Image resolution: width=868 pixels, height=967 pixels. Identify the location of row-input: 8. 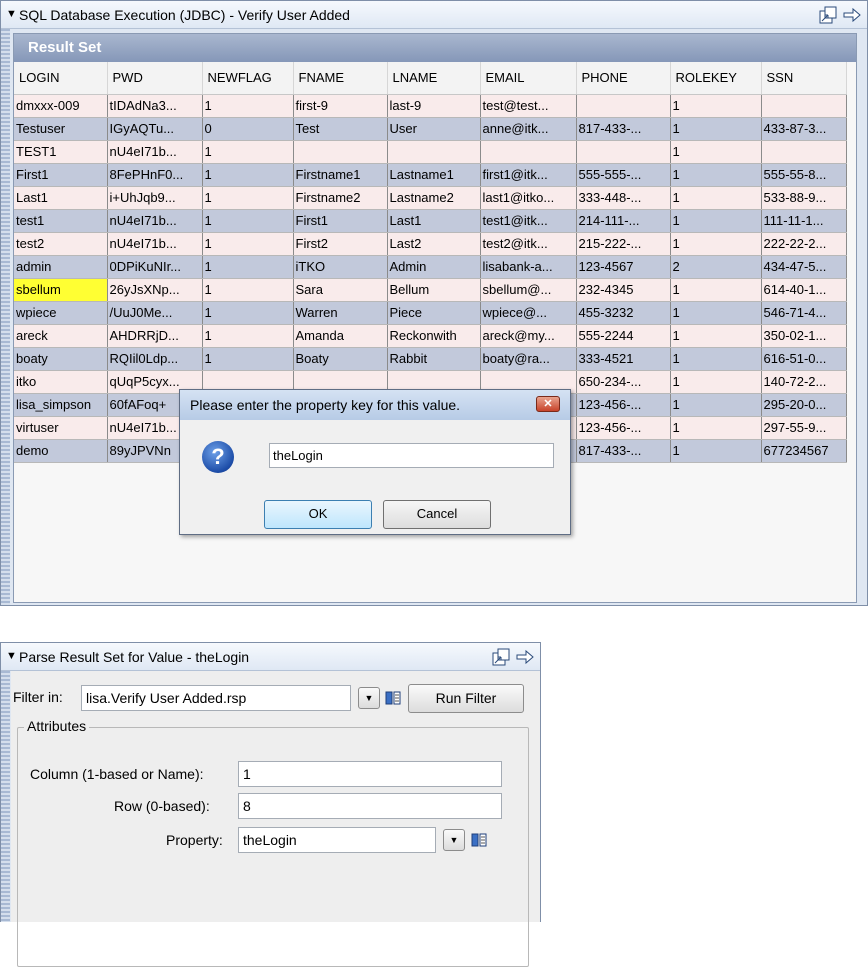
(370, 806).